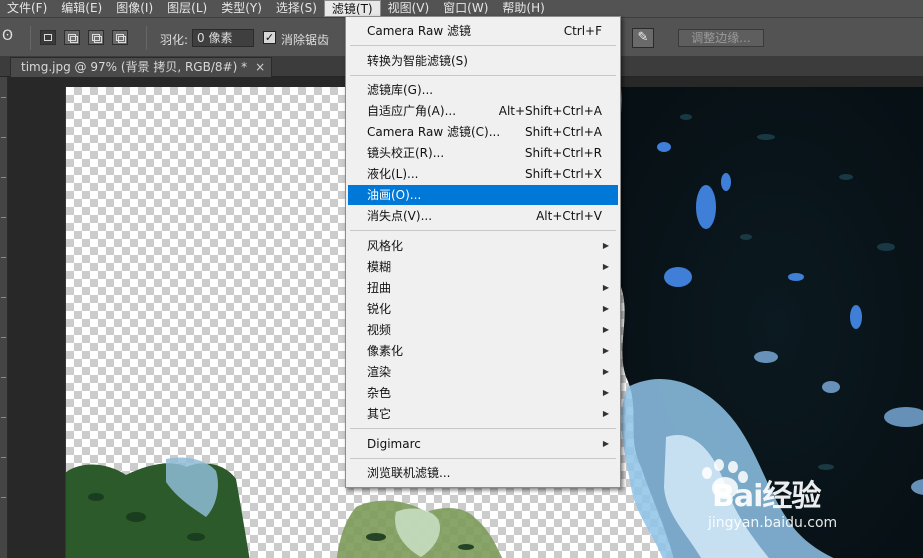 The image size is (923, 558). What do you see at coordinates (483, 267) in the screenshot?
I see `menu-item-blur: 模糊 ▶` at bounding box center [483, 267].